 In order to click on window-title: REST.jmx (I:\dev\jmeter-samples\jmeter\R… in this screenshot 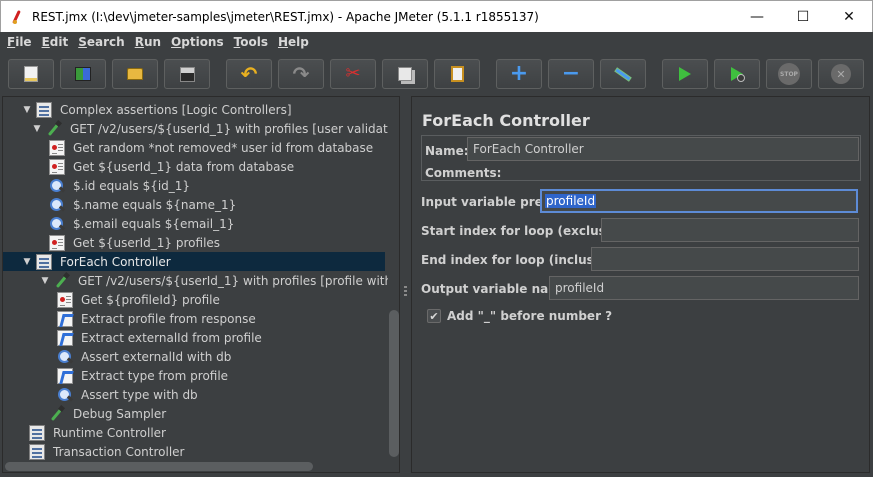, I will do `click(285, 16)`.